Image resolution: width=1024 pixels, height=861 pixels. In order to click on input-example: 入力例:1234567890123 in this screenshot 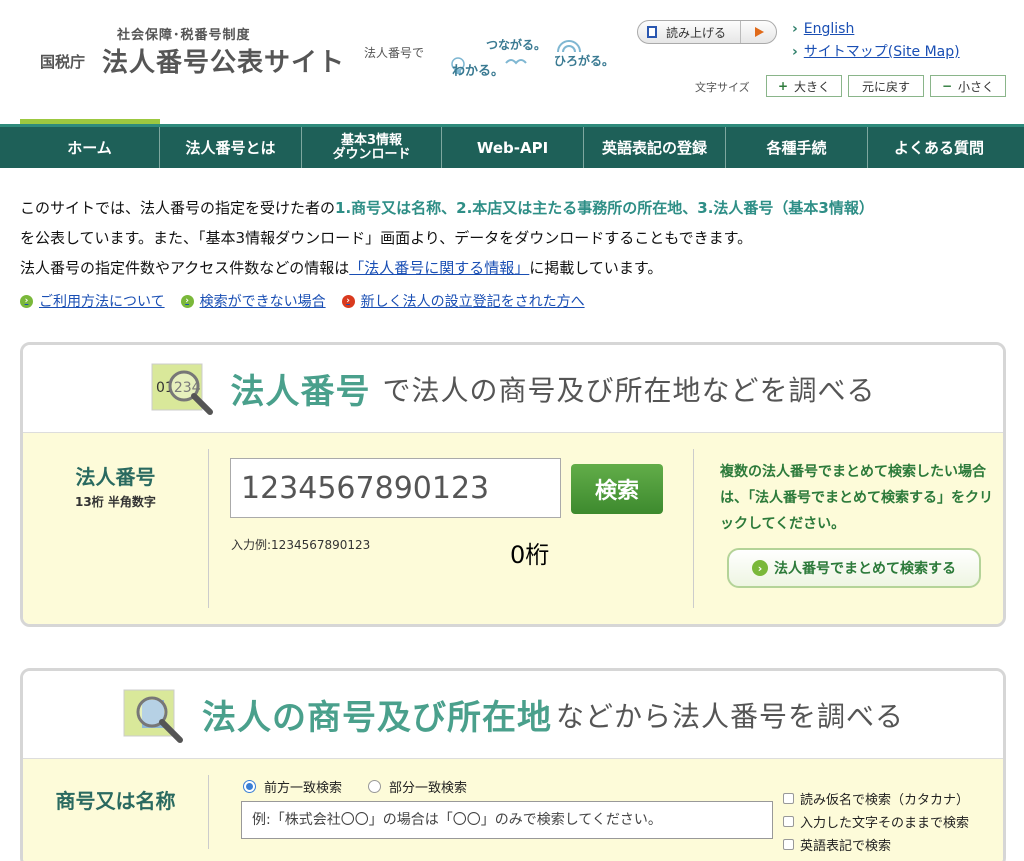, I will do `click(301, 545)`.